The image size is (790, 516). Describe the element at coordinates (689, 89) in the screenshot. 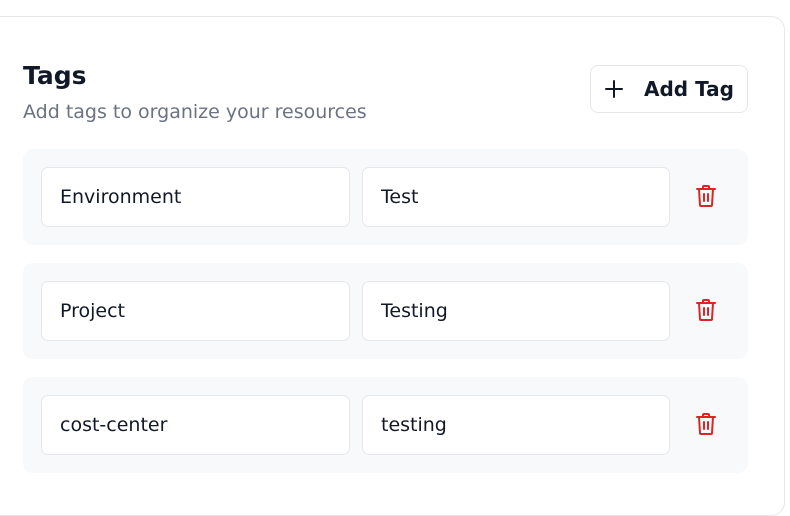

I see `add-tag-label: Add Tag` at that location.